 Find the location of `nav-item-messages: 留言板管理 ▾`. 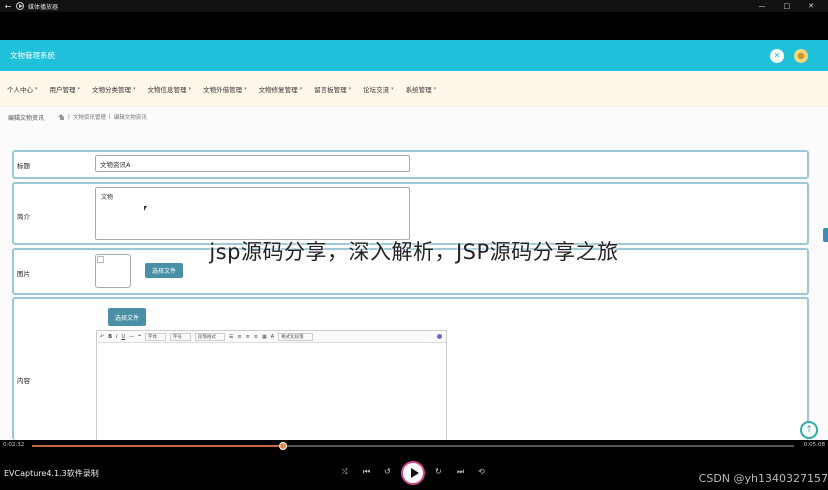

nav-item-messages: 留言板管理 ▾ is located at coordinates (335, 89).